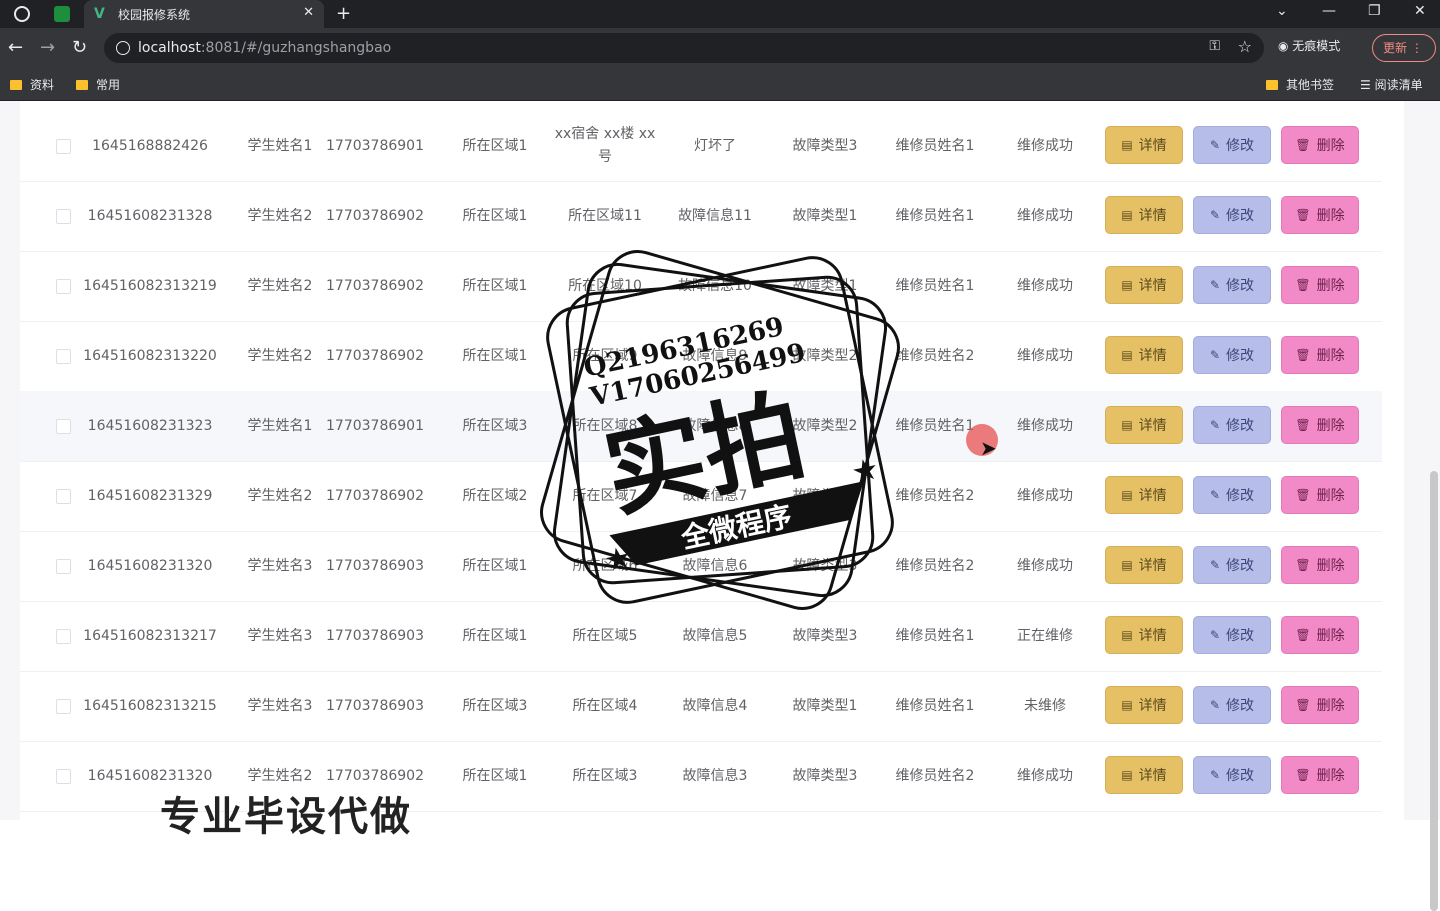  What do you see at coordinates (265, 48) in the screenshot?
I see `url-text: localhost:8081/#/guzhangshangbao` at bounding box center [265, 48].